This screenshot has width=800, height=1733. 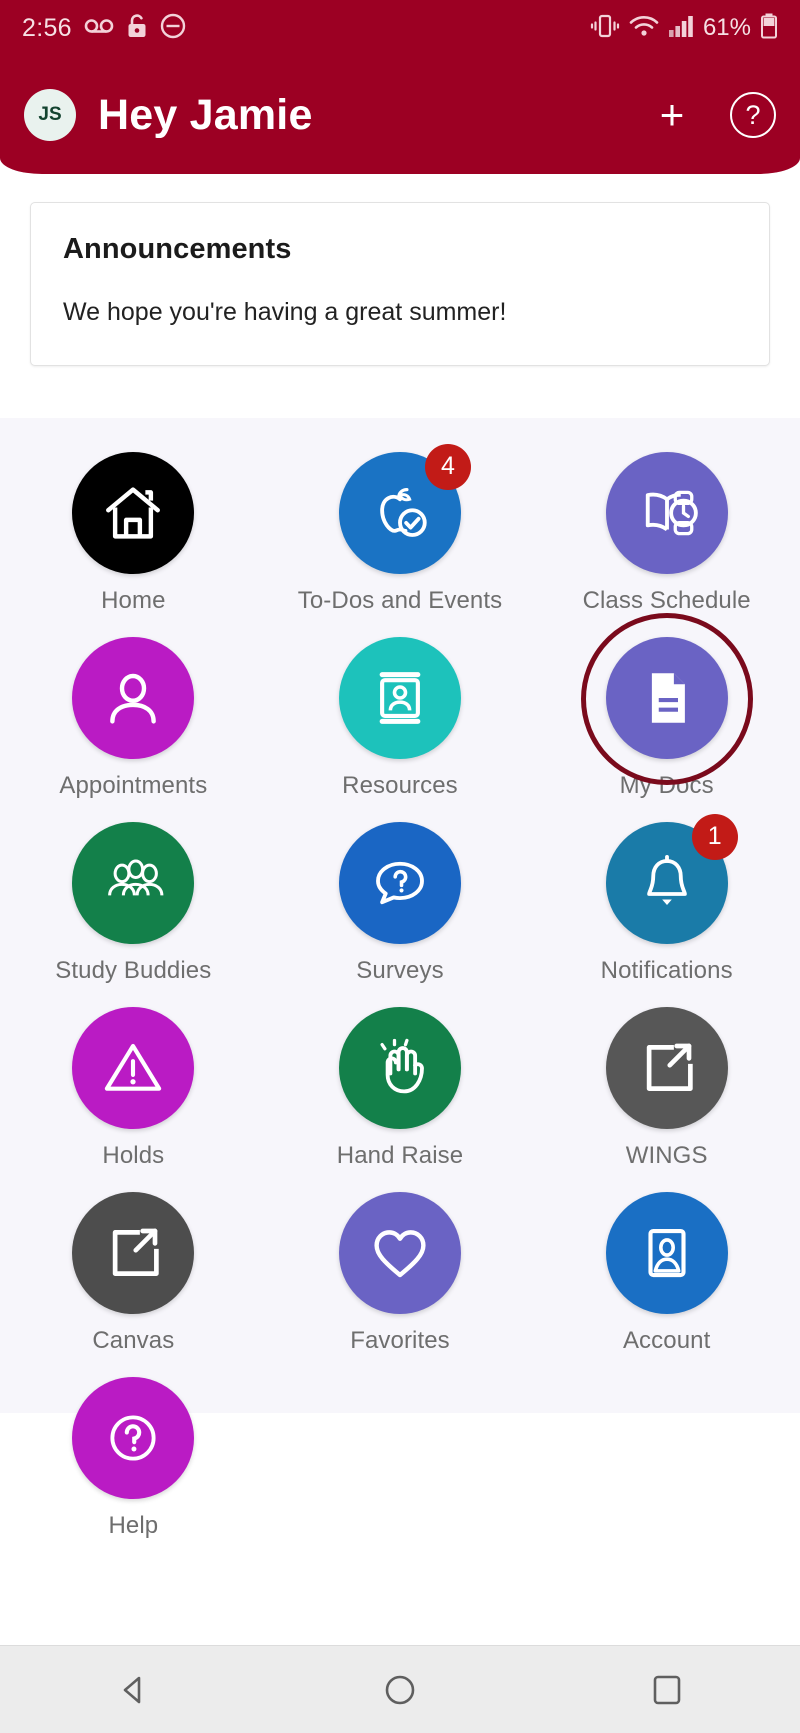 What do you see at coordinates (400, 600) in the screenshot?
I see `app-tile-label: To-Dos and Events` at bounding box center [400, 600].